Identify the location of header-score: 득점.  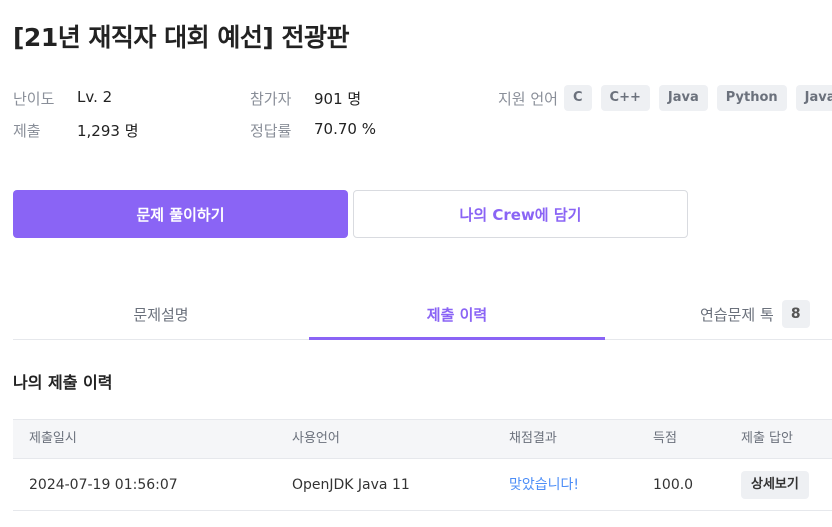
(665, 438).